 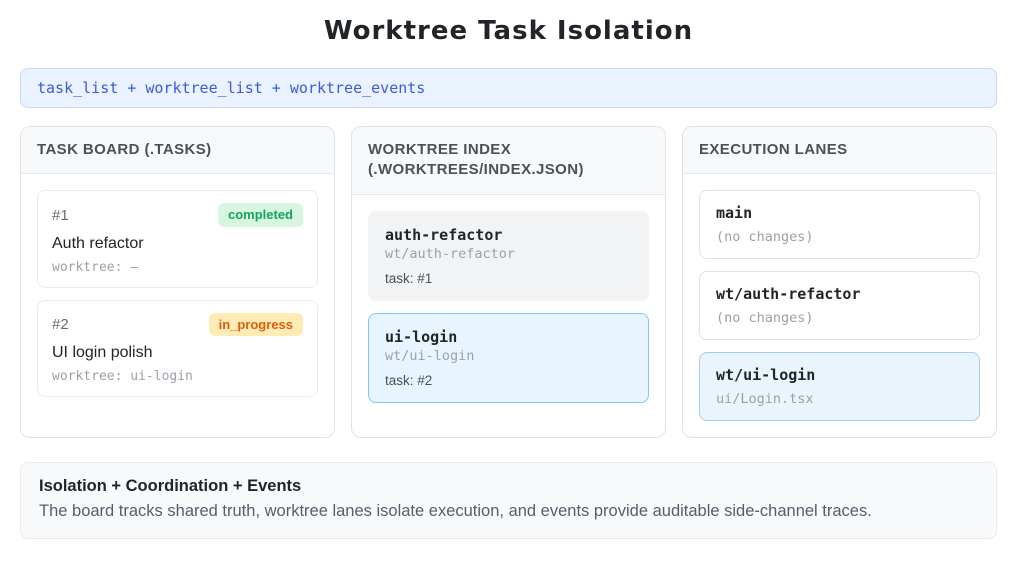 What do you see at coordinates (450, 253) in the screenshot?
I see `worktree-path: wt/auth-refactor` at bounding box center [450, 253].